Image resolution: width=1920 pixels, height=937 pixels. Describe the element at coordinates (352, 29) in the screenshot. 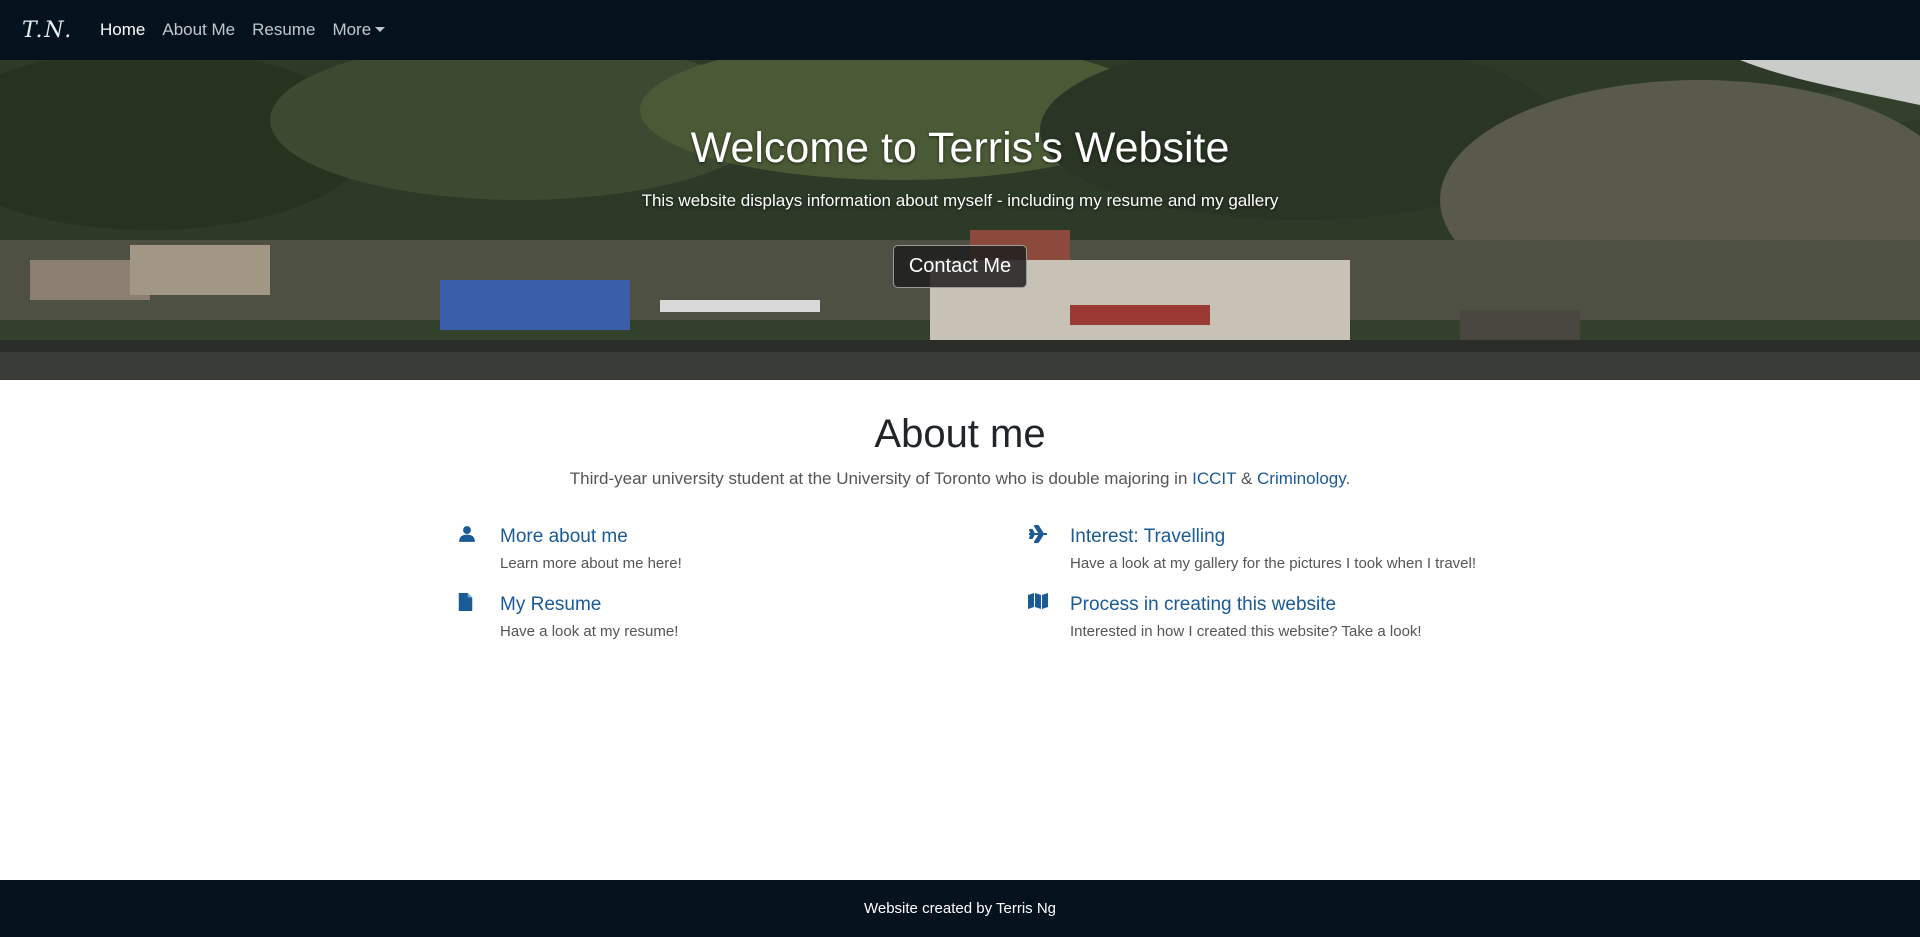

I see `nav-dropdown-more-label: More` at that location.